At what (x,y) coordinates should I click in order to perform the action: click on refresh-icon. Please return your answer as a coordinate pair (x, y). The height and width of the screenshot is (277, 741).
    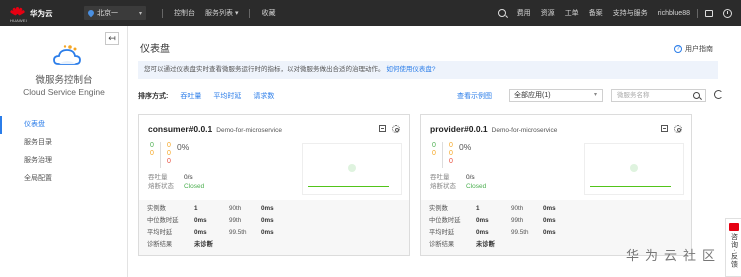
    Looking at the image, I should click on (718, 94).